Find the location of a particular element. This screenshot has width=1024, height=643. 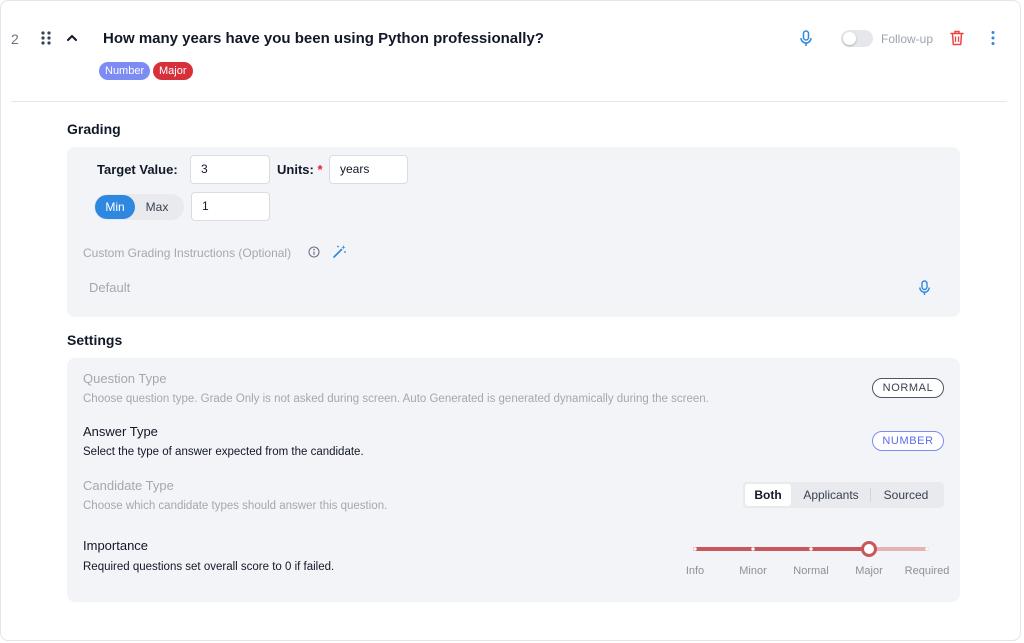

badge-number: Number is located at coordinates (125, 71).